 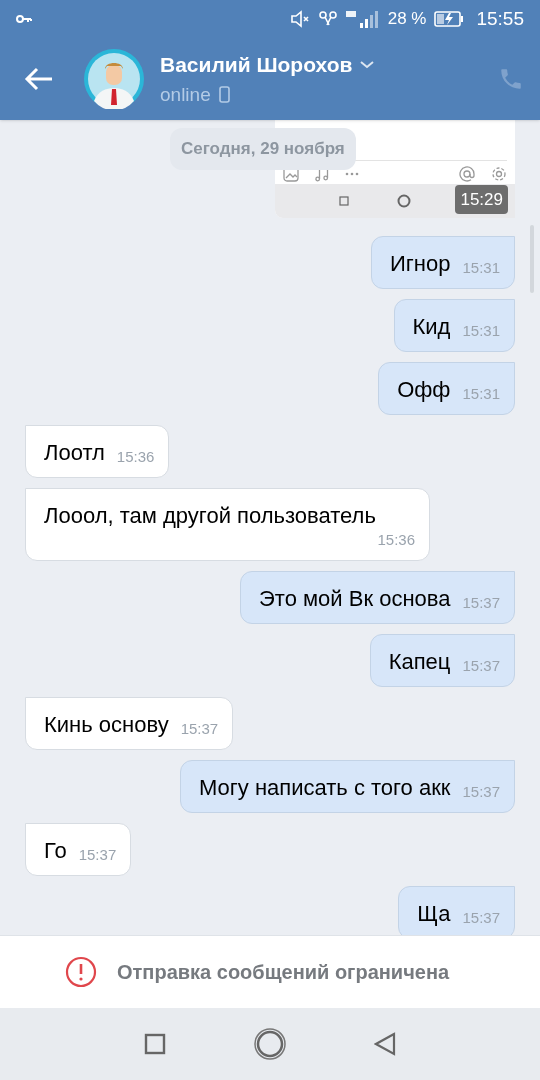 I want to click on back-icon, so click(x=385, y=1044).